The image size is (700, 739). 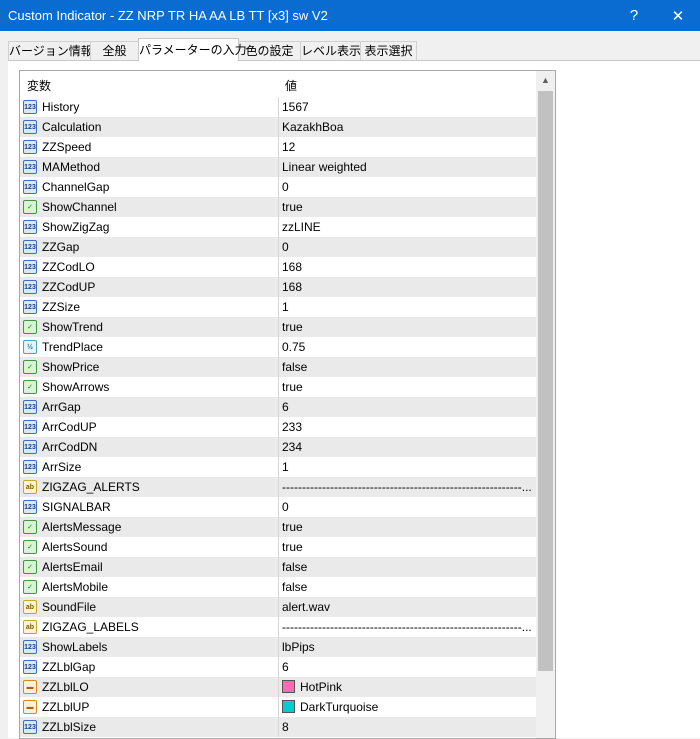 I want to click on parameter-row: ✓ ShowChannel true, so click(x=278, y=207).